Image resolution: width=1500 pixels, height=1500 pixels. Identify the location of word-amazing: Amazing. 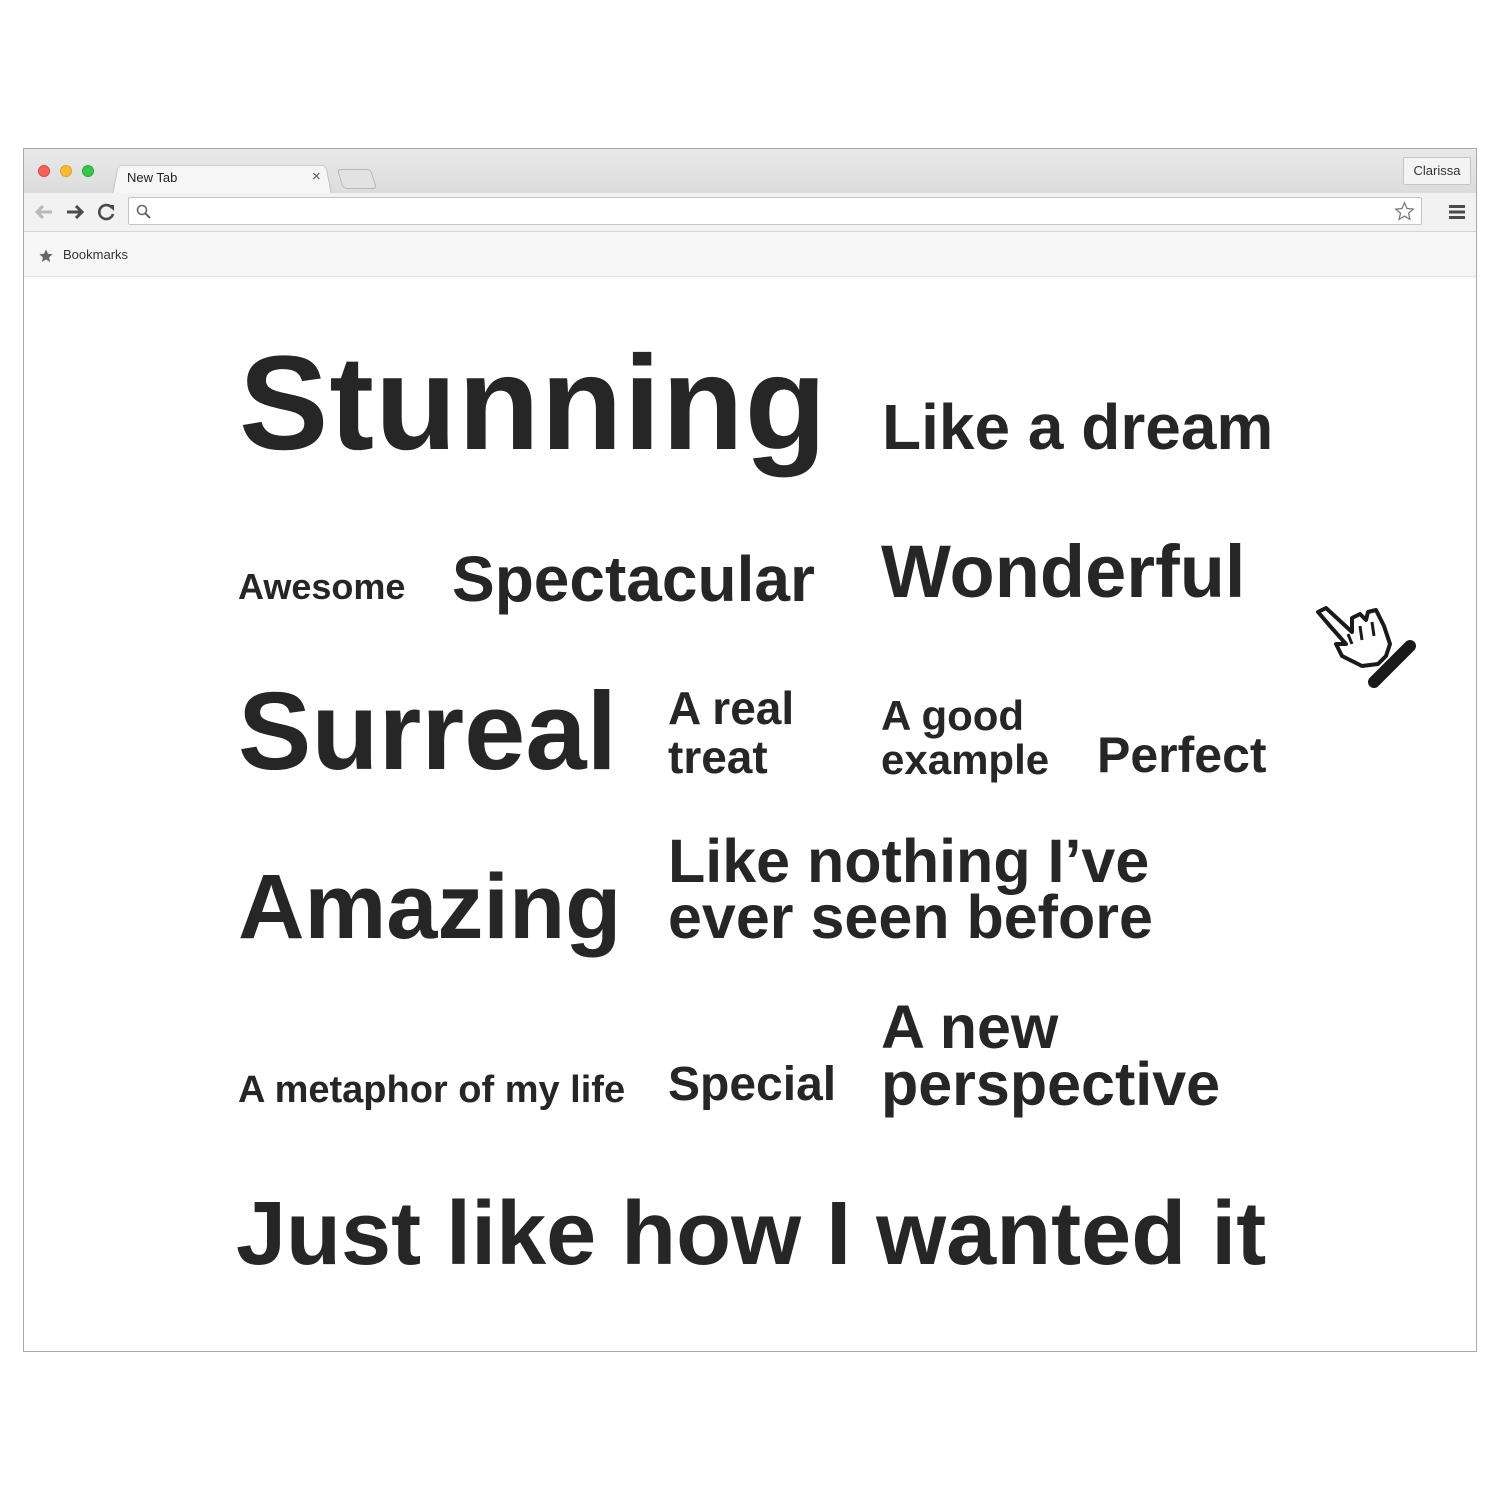
(430, 907).